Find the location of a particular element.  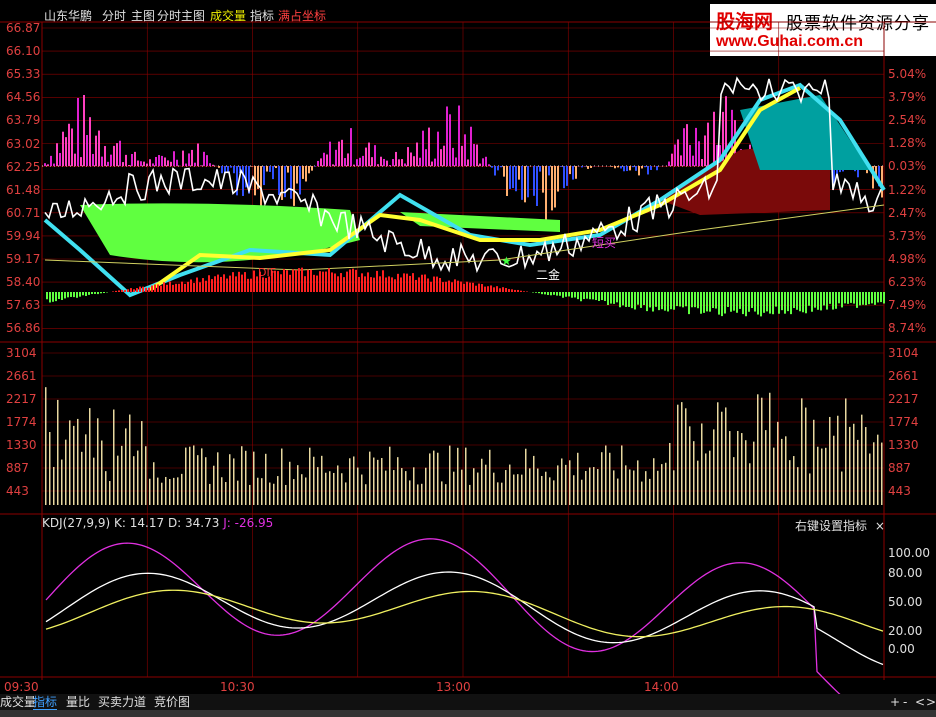

zoom-in-button: + is located at coordinates (895, 702).